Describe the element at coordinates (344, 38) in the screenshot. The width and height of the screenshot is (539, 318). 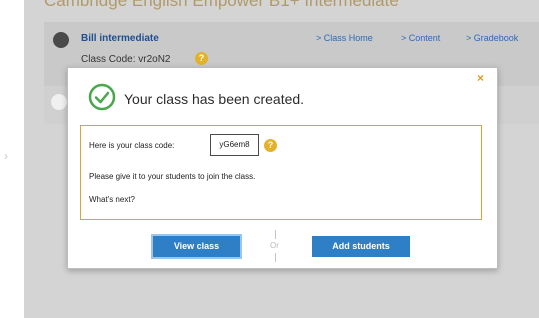
I see `nav-class-home-link: > Class Home` at that location.